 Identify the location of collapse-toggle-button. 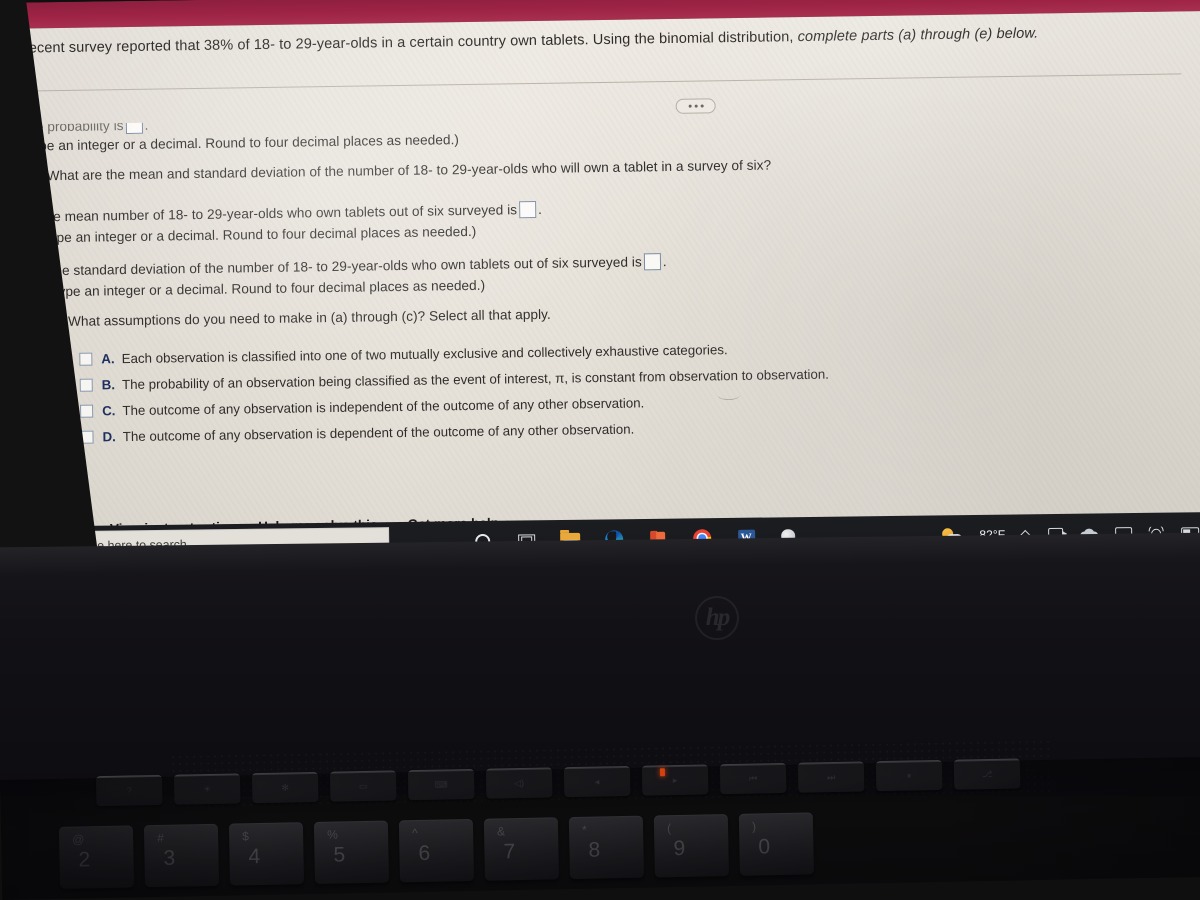
(695, 106).